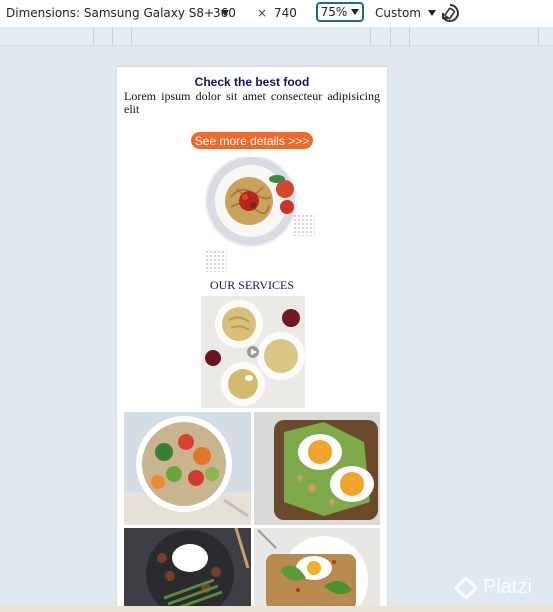  I want to click on watermark-text: Platzi, so click(507, 587).